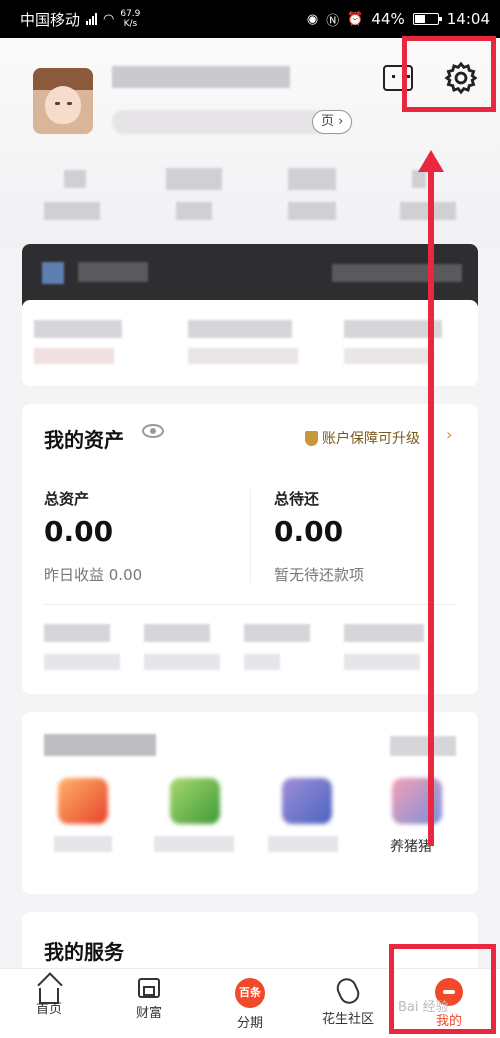 This screenshot has height=1038, width=500. What do you see at coordinates (130, 19) in the screenshot?
I see `network-speed: 67.9 K/s` at bounding box center [130, 19].